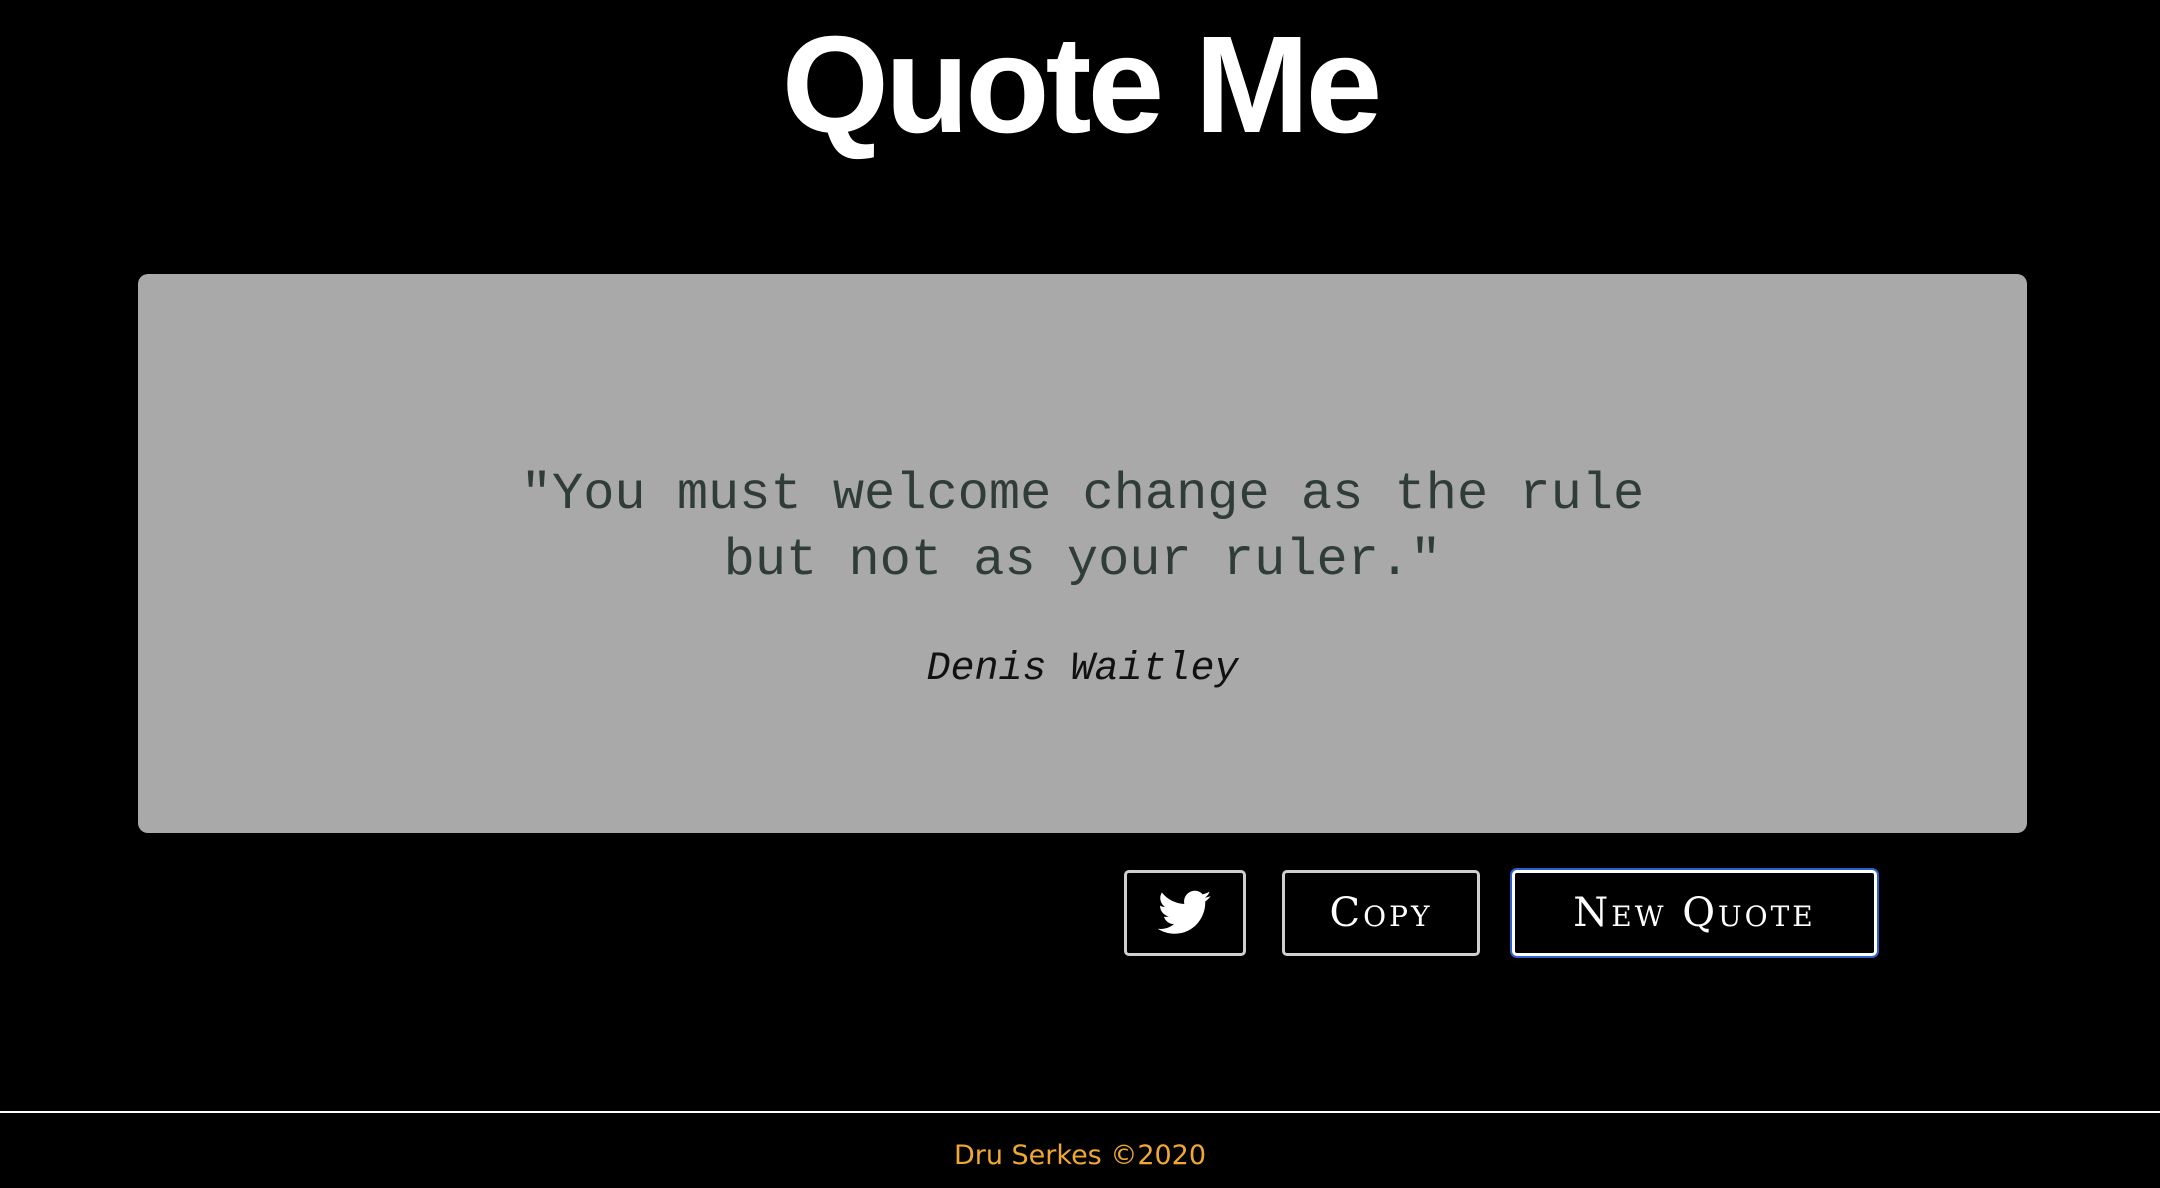  I want to click on new-quote-button-label: New Quote, so click(1694, 913).